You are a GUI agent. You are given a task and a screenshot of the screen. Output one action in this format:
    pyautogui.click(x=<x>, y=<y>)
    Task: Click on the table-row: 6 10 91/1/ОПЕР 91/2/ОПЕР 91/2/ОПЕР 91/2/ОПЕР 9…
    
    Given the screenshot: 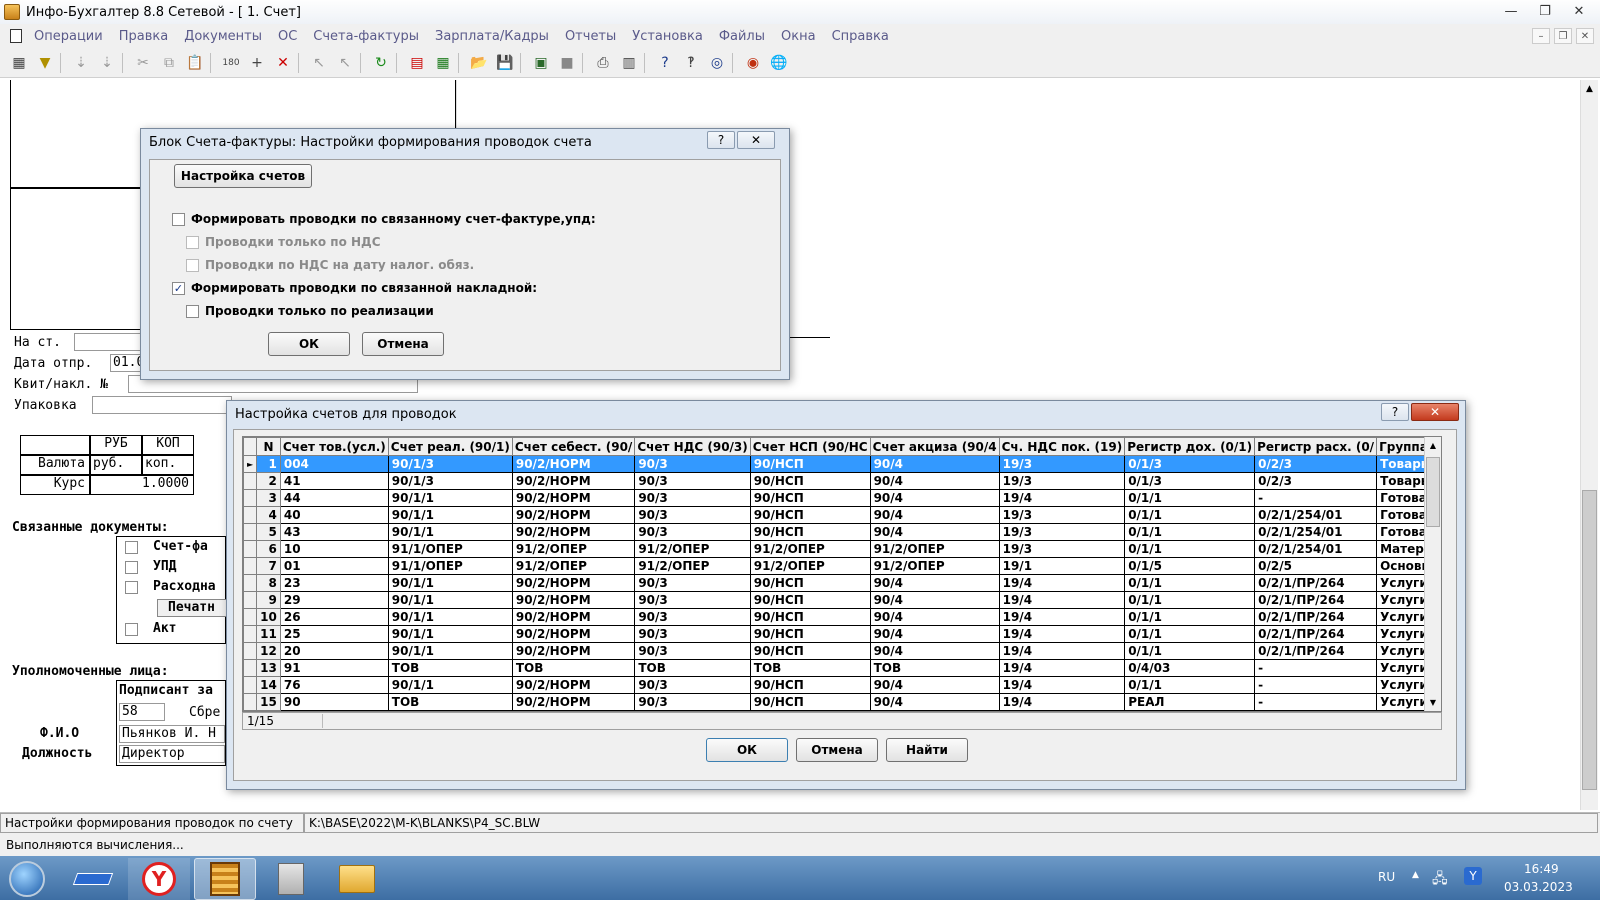 What is the action you would take?
    pyautogui.click(x=842, y=549)
    